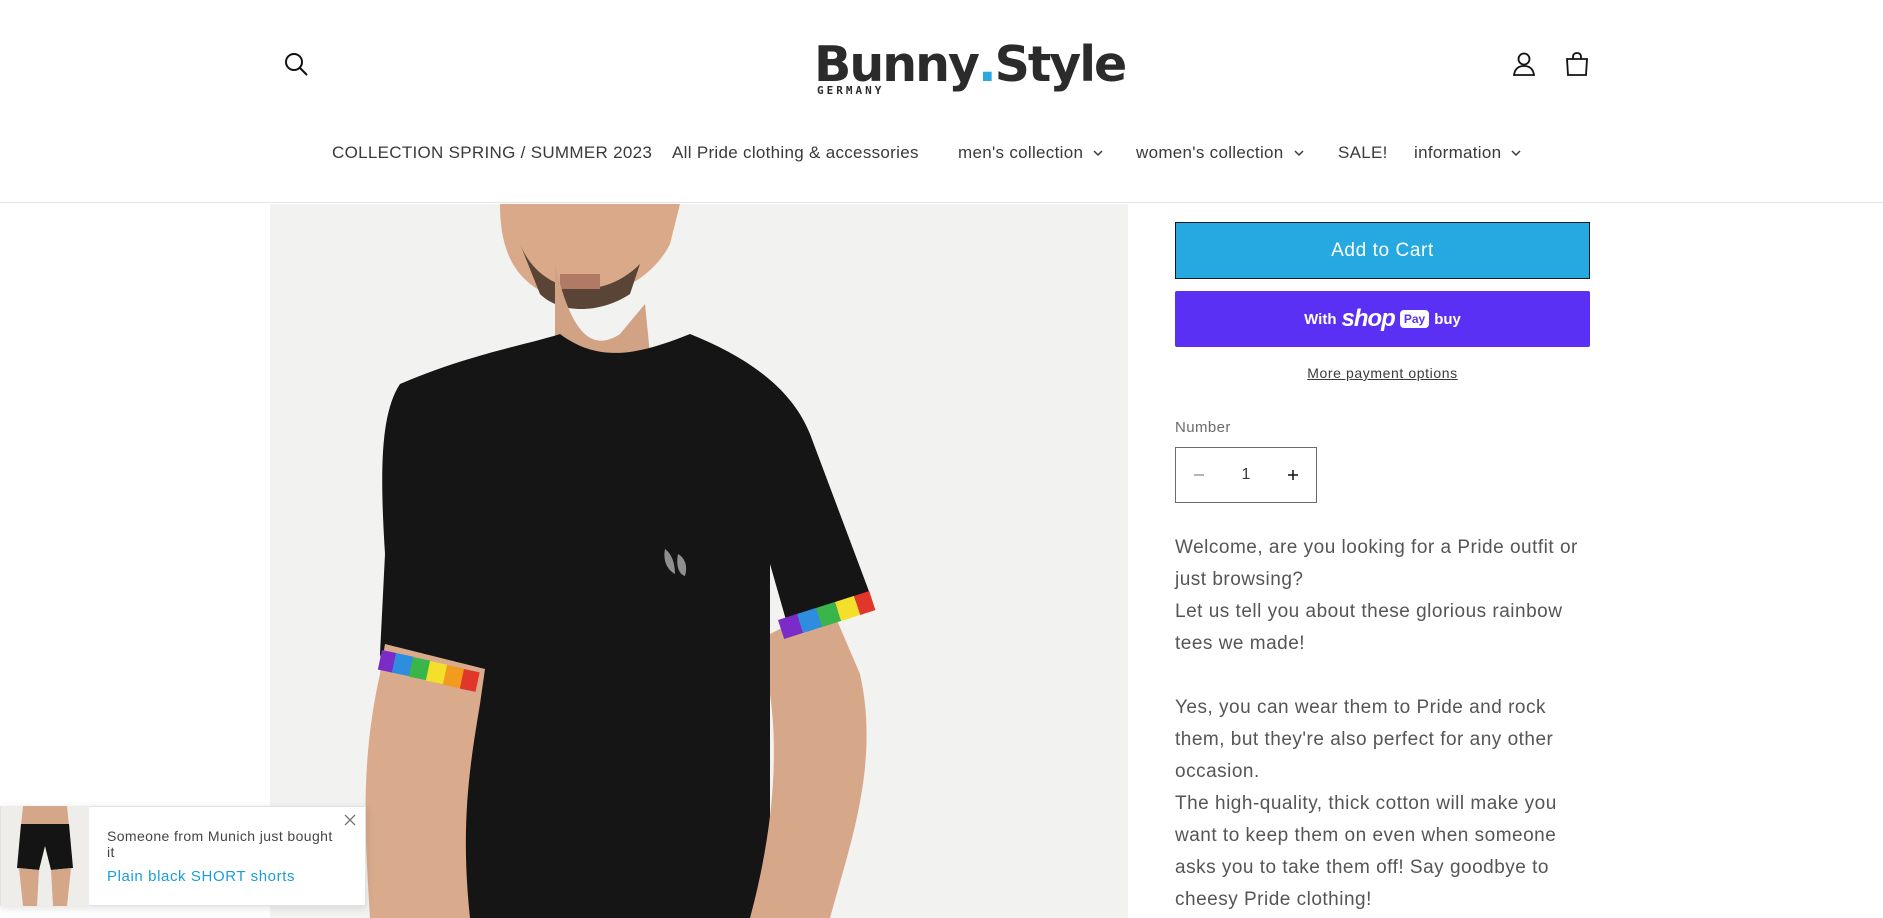 This screenshot has height=918, width=1883. I want to click on shop-pay-logo: shop, so click(1368, 318).